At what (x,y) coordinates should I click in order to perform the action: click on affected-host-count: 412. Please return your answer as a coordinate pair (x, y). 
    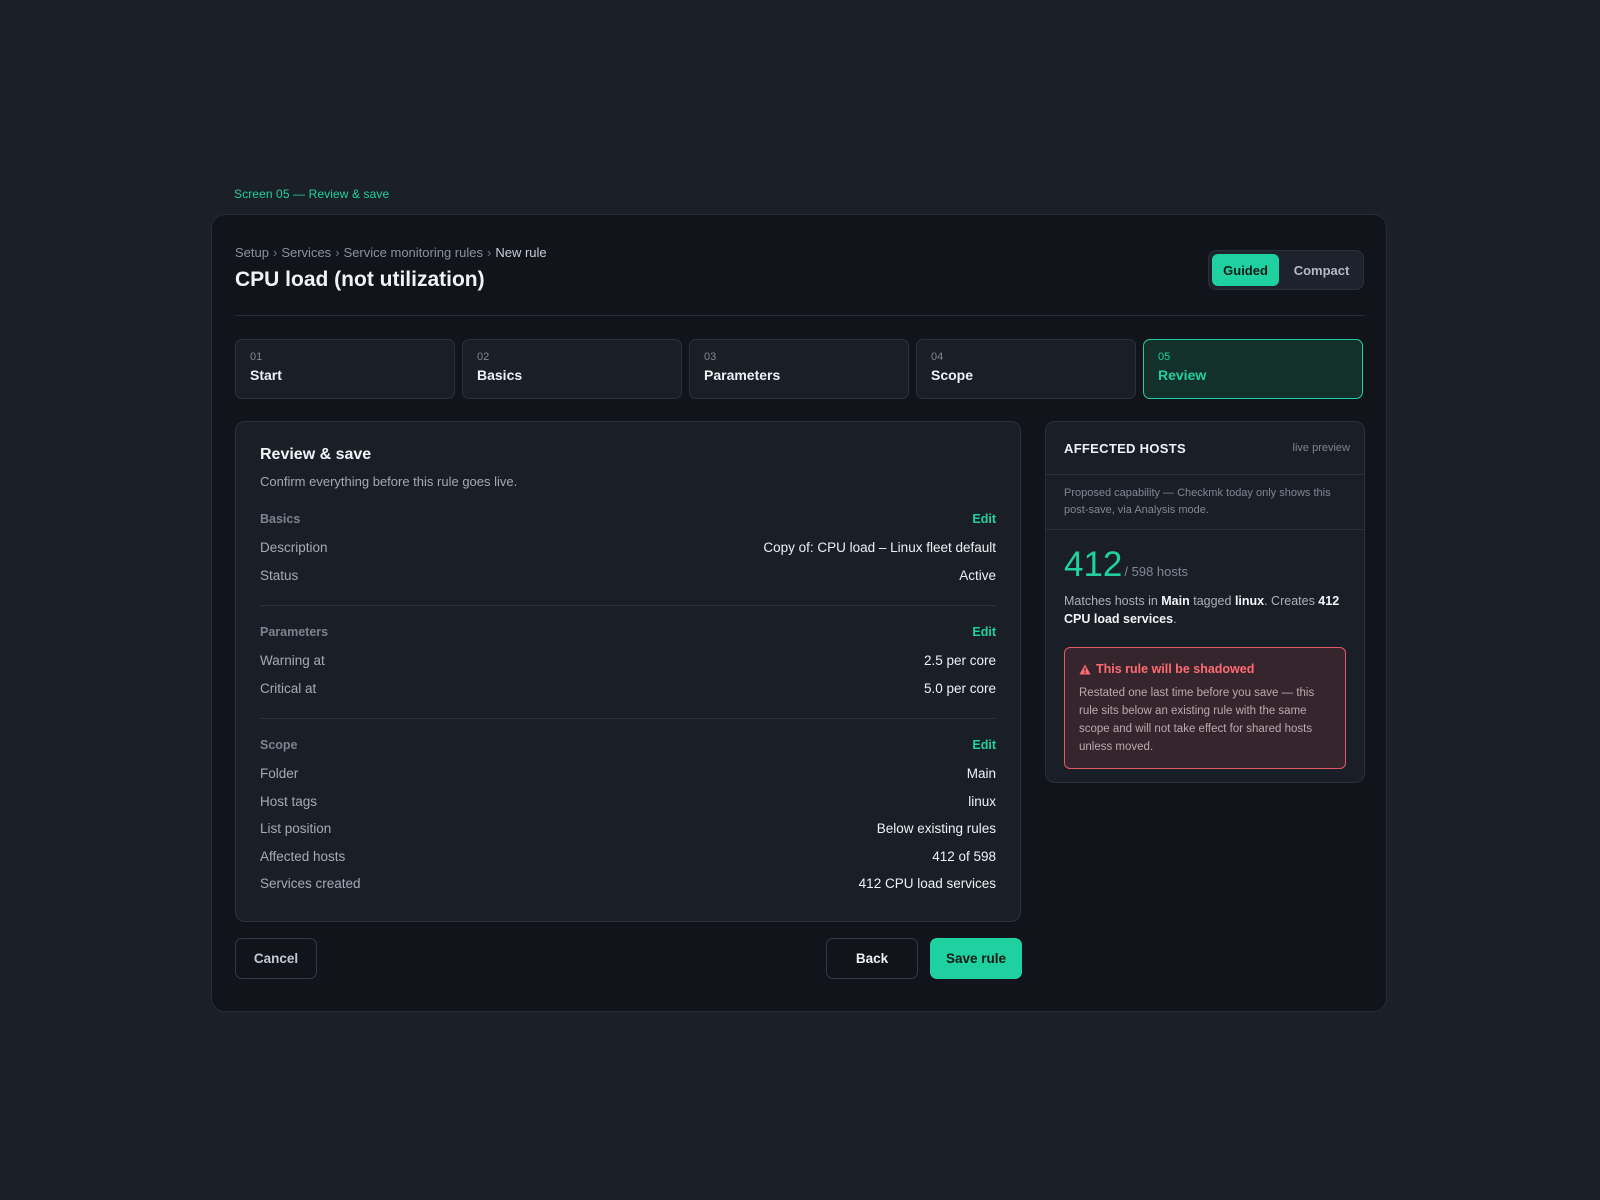
    Looking at the image, I should click on (1093, 564).